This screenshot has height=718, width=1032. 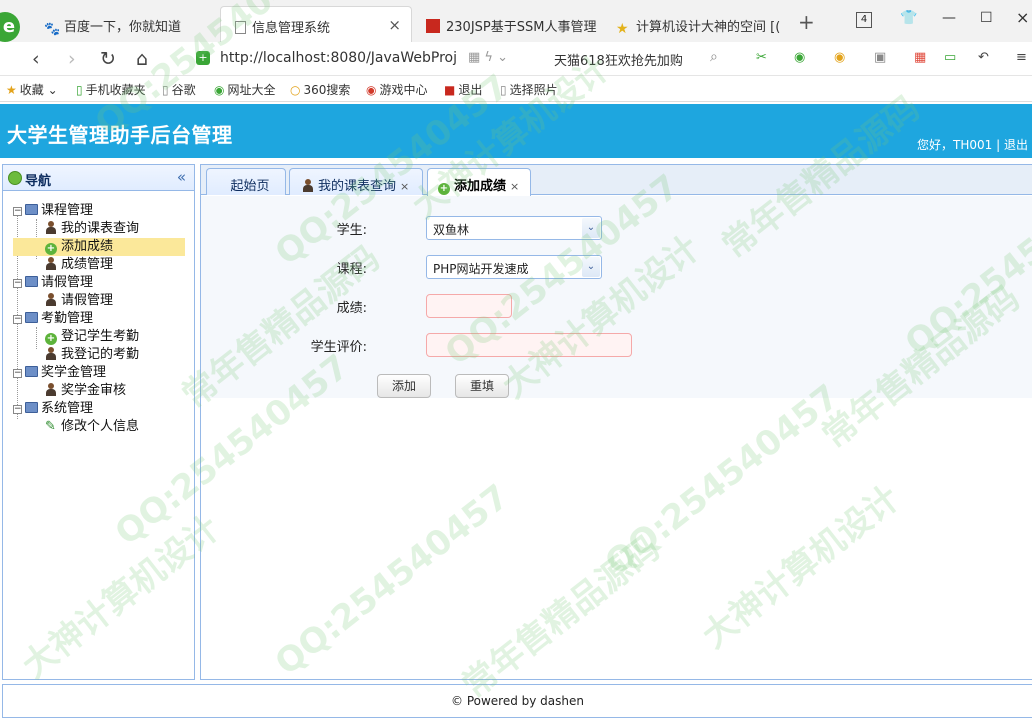 I want to click on bookmark-label: 收藏, so click(x=31, y=90).